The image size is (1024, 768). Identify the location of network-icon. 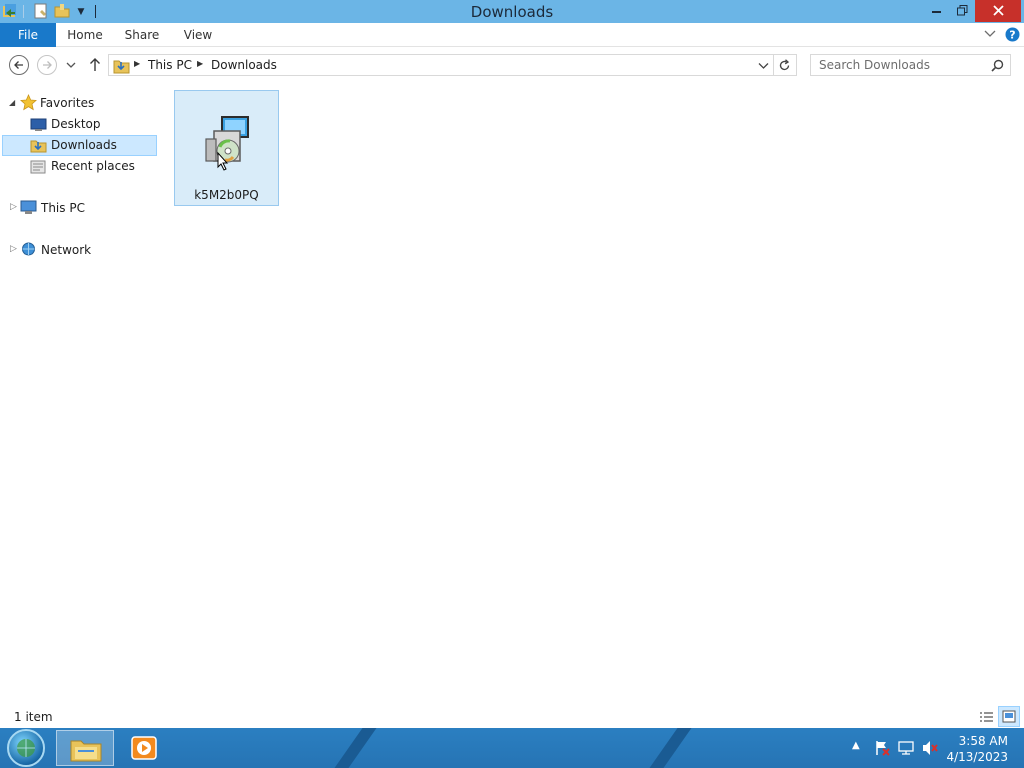
(28, 249).